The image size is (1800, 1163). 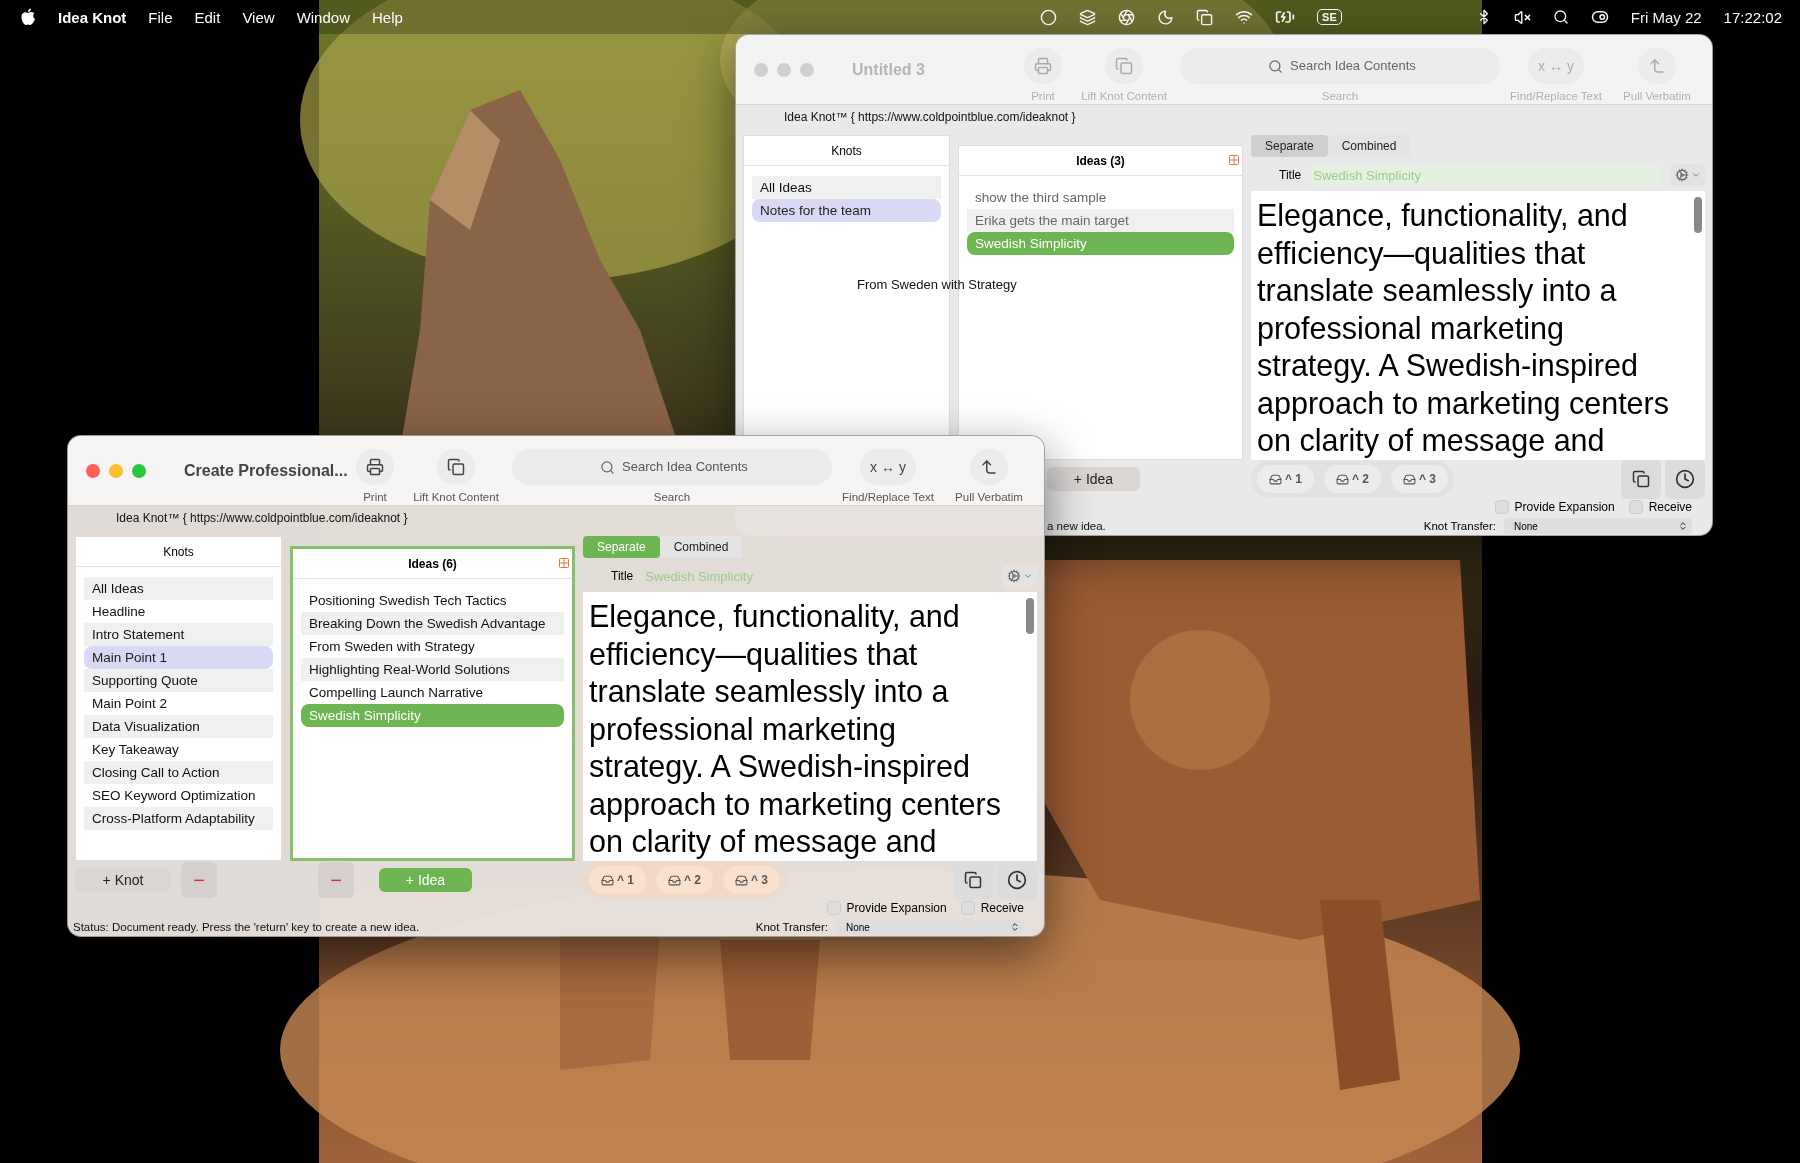 What do you see at coordinates (1289, 146) in the screenshot?
I see `view-tab: Separate` at bounding box center [1289, 146].